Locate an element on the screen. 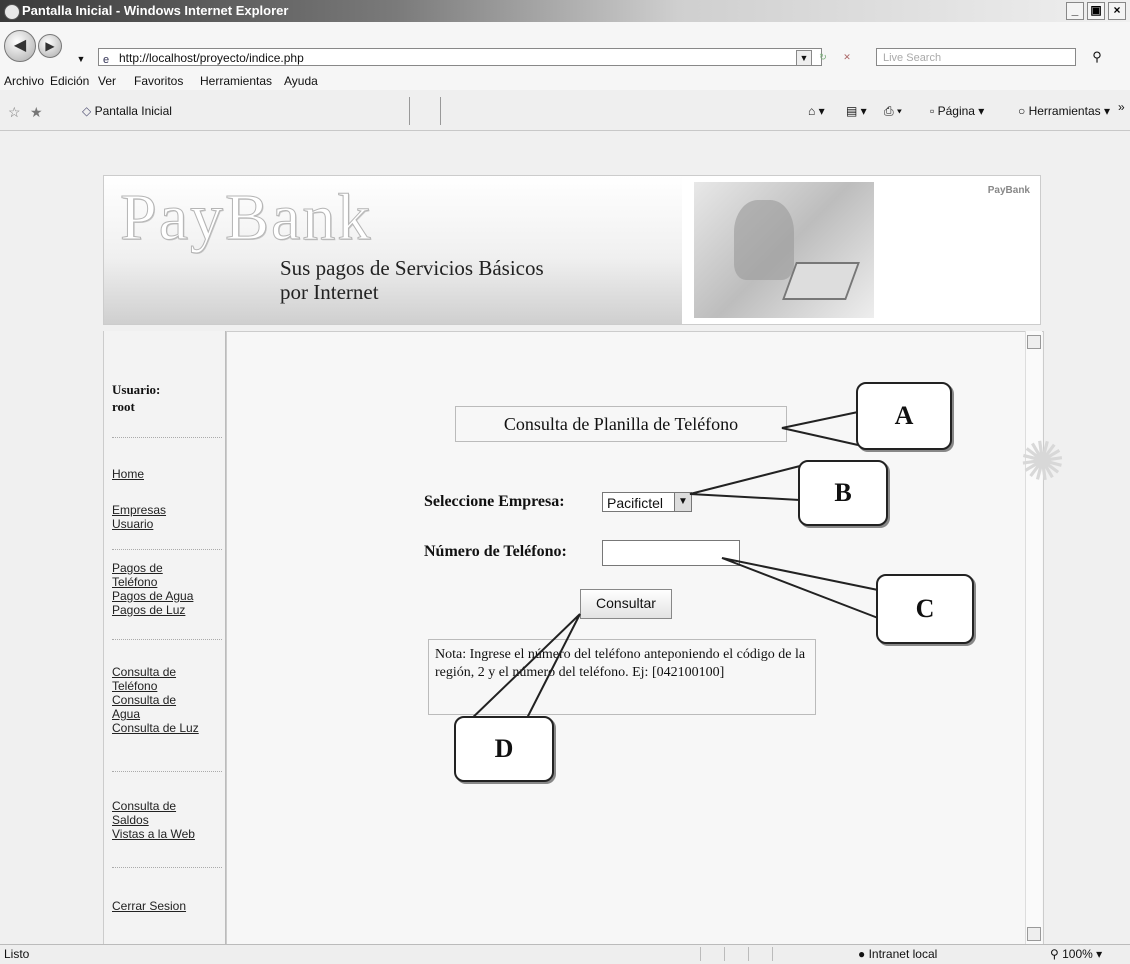 The height and width of the screenshot is (964, 1130). laptop-shape is located at coordinates (821, 281).